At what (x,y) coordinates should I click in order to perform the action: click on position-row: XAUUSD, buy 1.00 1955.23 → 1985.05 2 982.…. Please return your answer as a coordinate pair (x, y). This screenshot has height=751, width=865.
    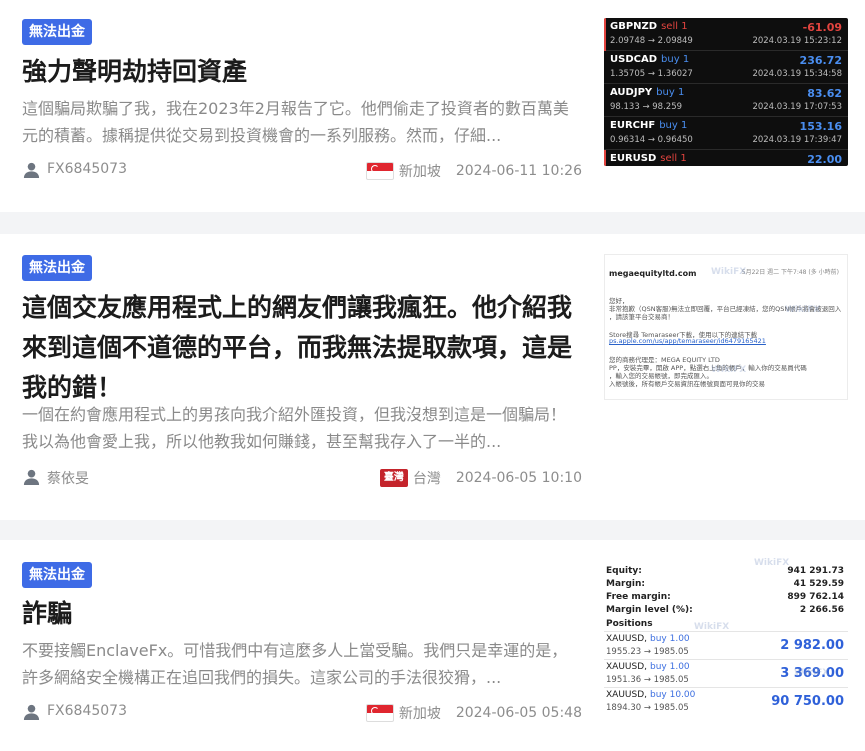
    Looking at the image, I should click on (726, 645).